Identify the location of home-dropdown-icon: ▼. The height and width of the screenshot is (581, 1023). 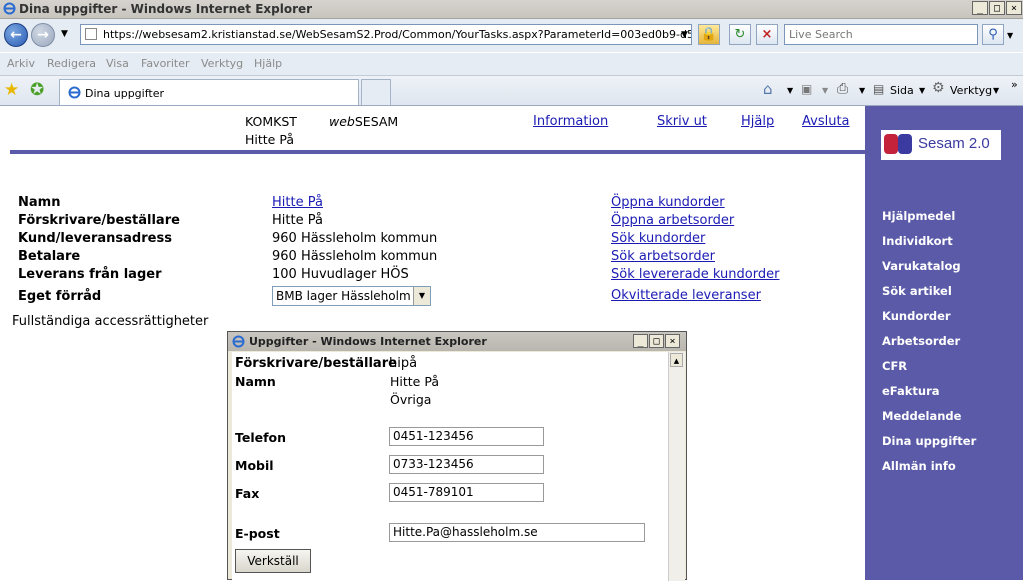
(790, 90).